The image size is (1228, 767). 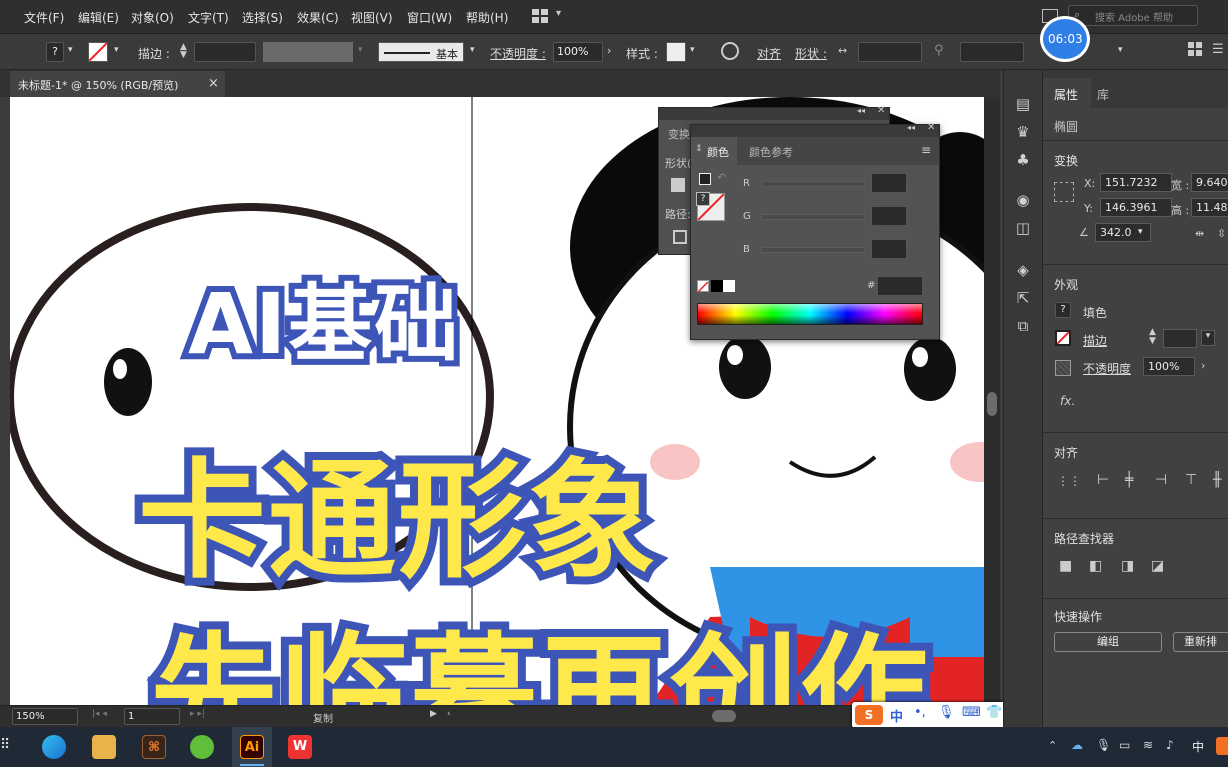 What do you see at coordinates (1218, 52) in the screenshot?
I see `menu-lines-icon: ☰` at bounding box center [1218, 52].